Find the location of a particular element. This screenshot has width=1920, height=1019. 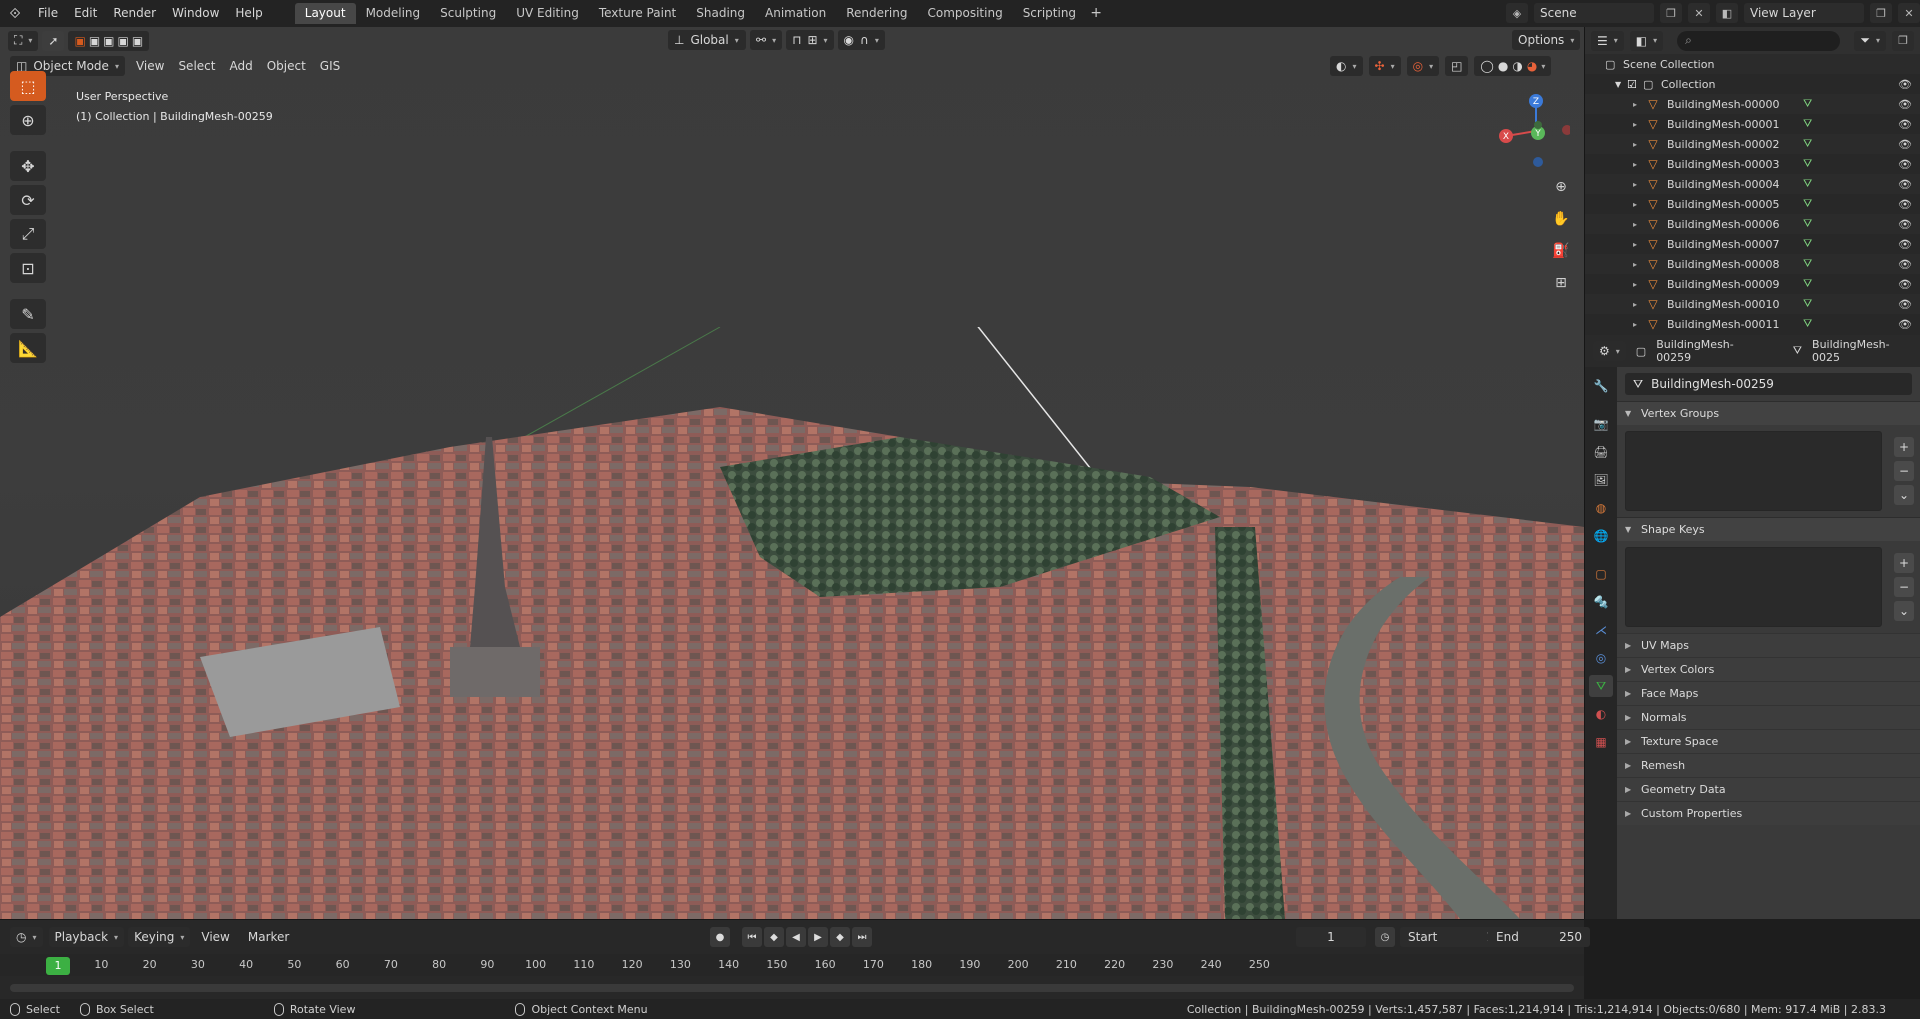

navigation-gizmo: Z X Y is located at coordinates (1530, 129).